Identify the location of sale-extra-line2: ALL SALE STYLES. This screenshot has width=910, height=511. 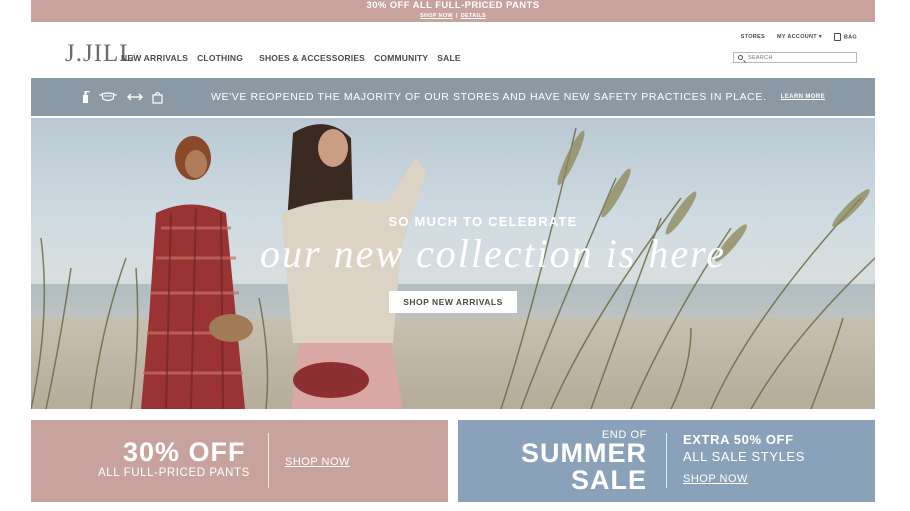
(744, 456).